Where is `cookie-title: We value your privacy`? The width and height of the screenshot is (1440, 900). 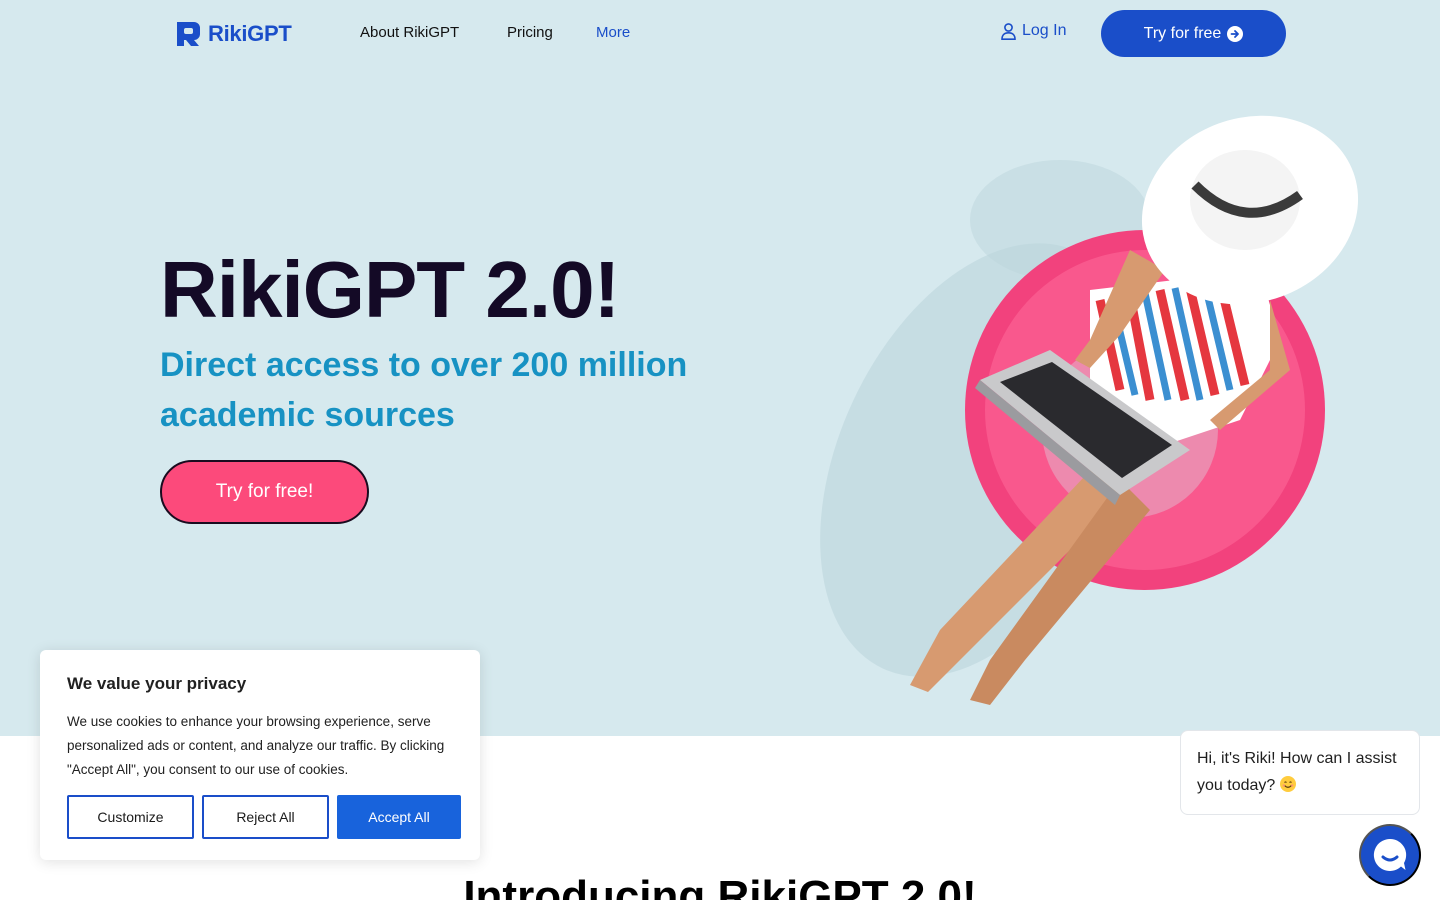 cookie-title: We value your privacy is located at coordinates (157, 683).